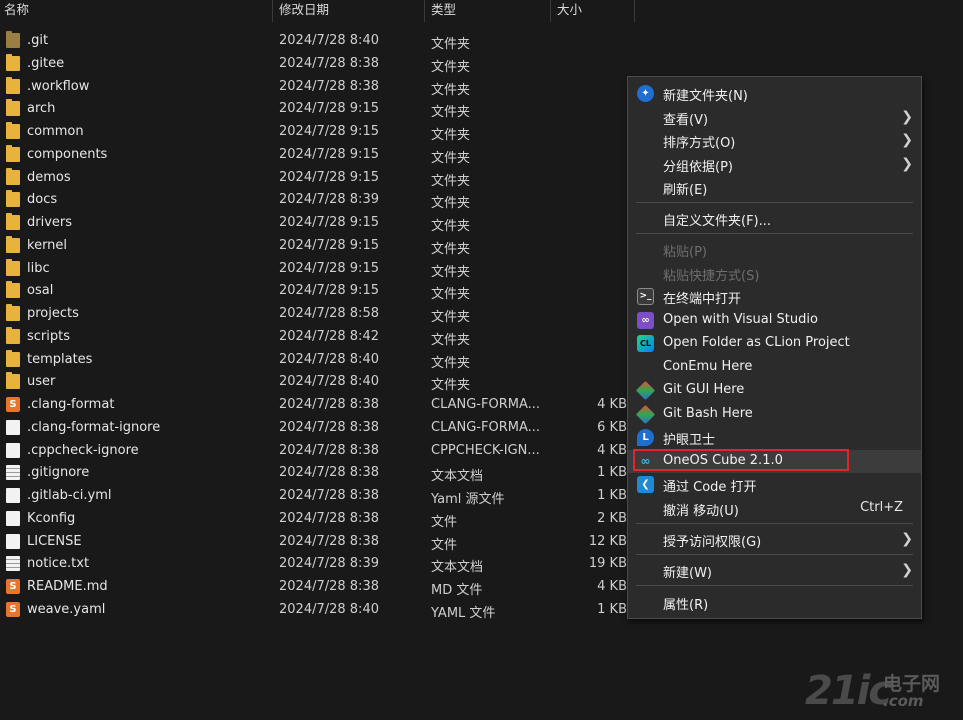  I want to click on file-row: arch 2024/7/28 9:15 文件夹, so click(320, 109).